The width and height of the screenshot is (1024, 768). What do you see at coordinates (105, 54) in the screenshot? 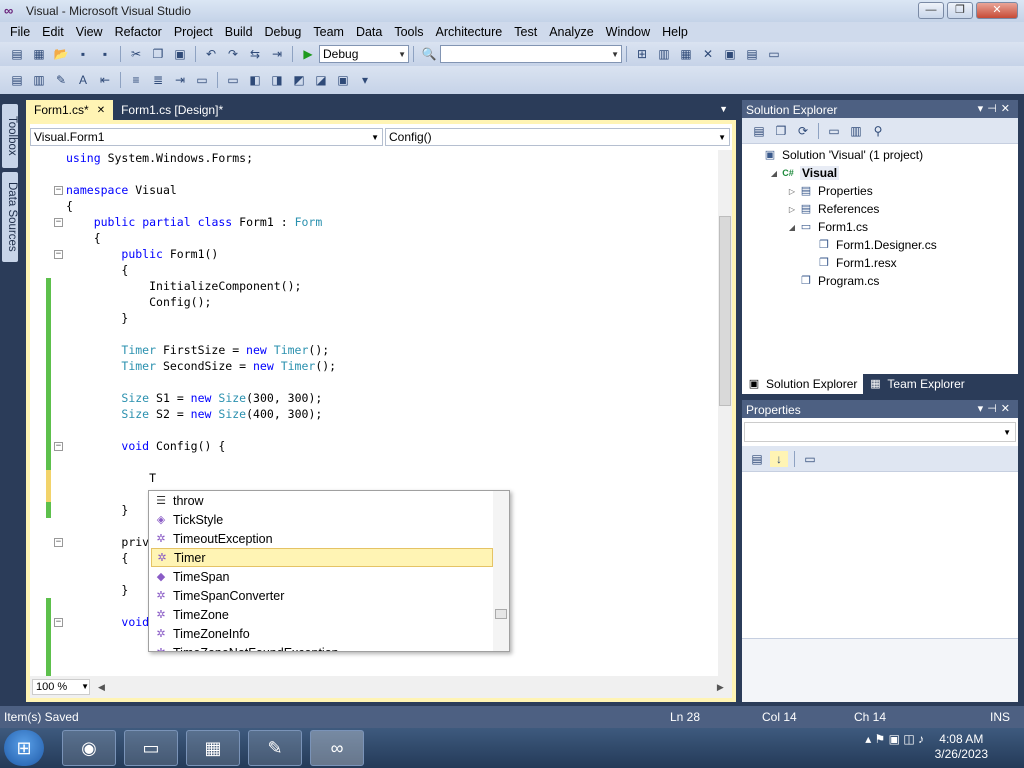
I see `save-all-icon: ▪` at bounding box center [105, 54].